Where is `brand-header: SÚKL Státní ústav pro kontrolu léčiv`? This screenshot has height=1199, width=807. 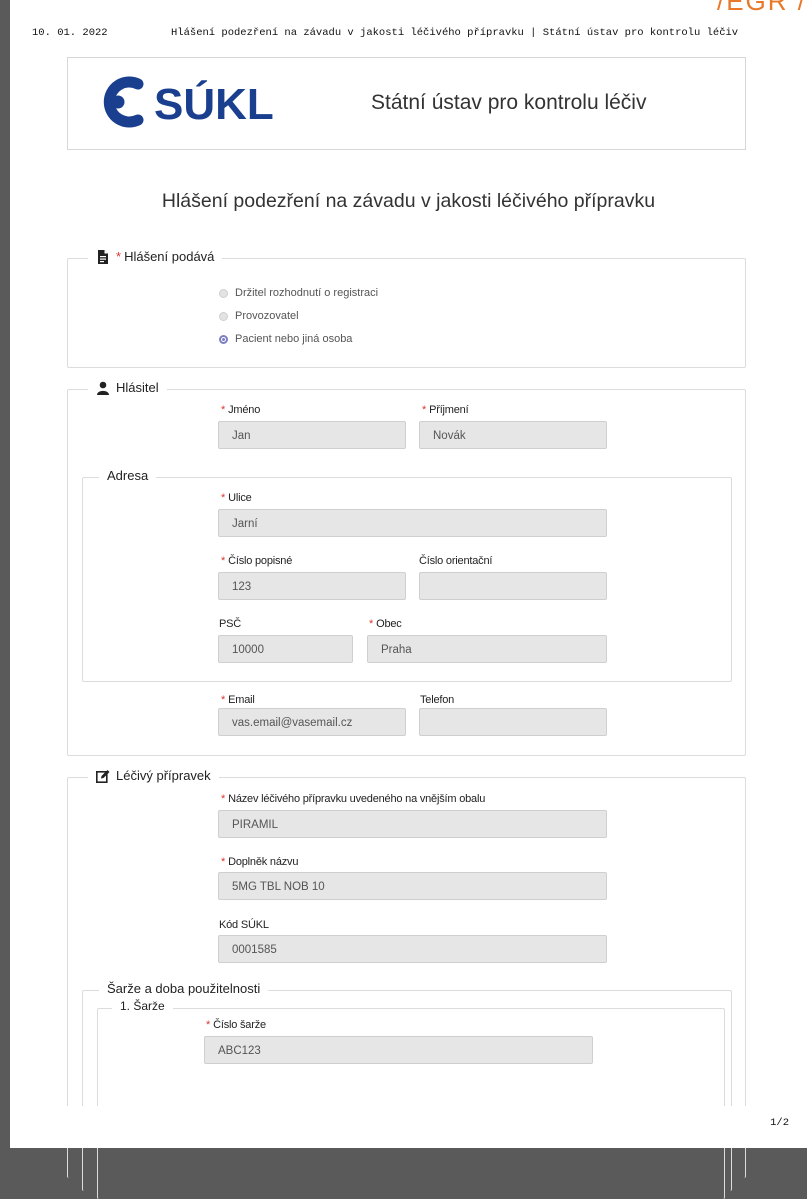 brand-header: SÚKL Státní ústav pro kontrolu léčiv is located at coordinates (406, 103).